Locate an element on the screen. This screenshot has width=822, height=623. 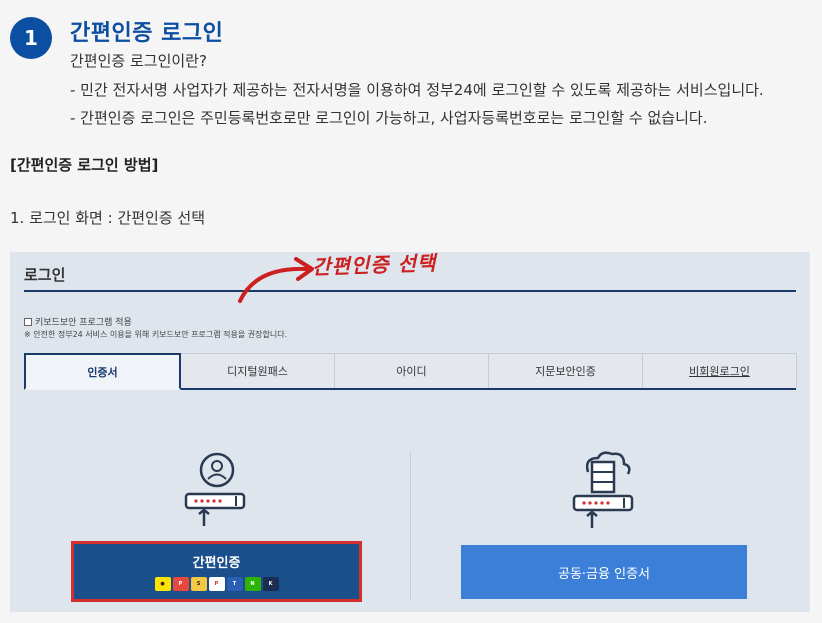
tab-label: 아이디 is located at coordinates (411, 371).